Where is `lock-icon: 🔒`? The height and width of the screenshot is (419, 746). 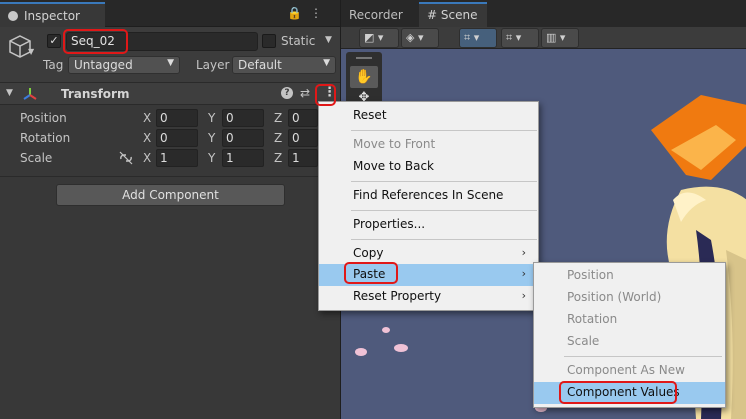
lock-icon: 🔒 is located at coordinates (298, 13).